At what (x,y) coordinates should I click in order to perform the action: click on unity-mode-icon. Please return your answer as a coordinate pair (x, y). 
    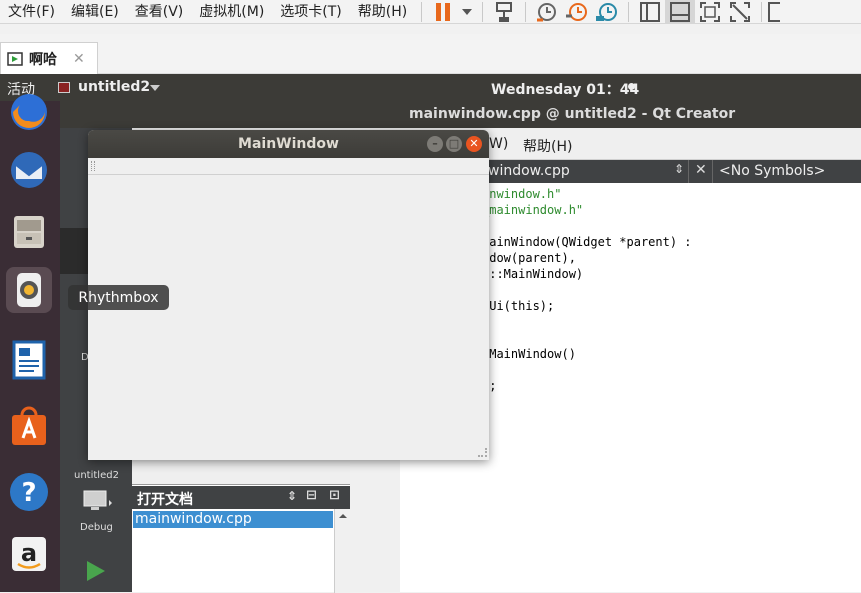
    Looking at the image, I should click on (740, 11).